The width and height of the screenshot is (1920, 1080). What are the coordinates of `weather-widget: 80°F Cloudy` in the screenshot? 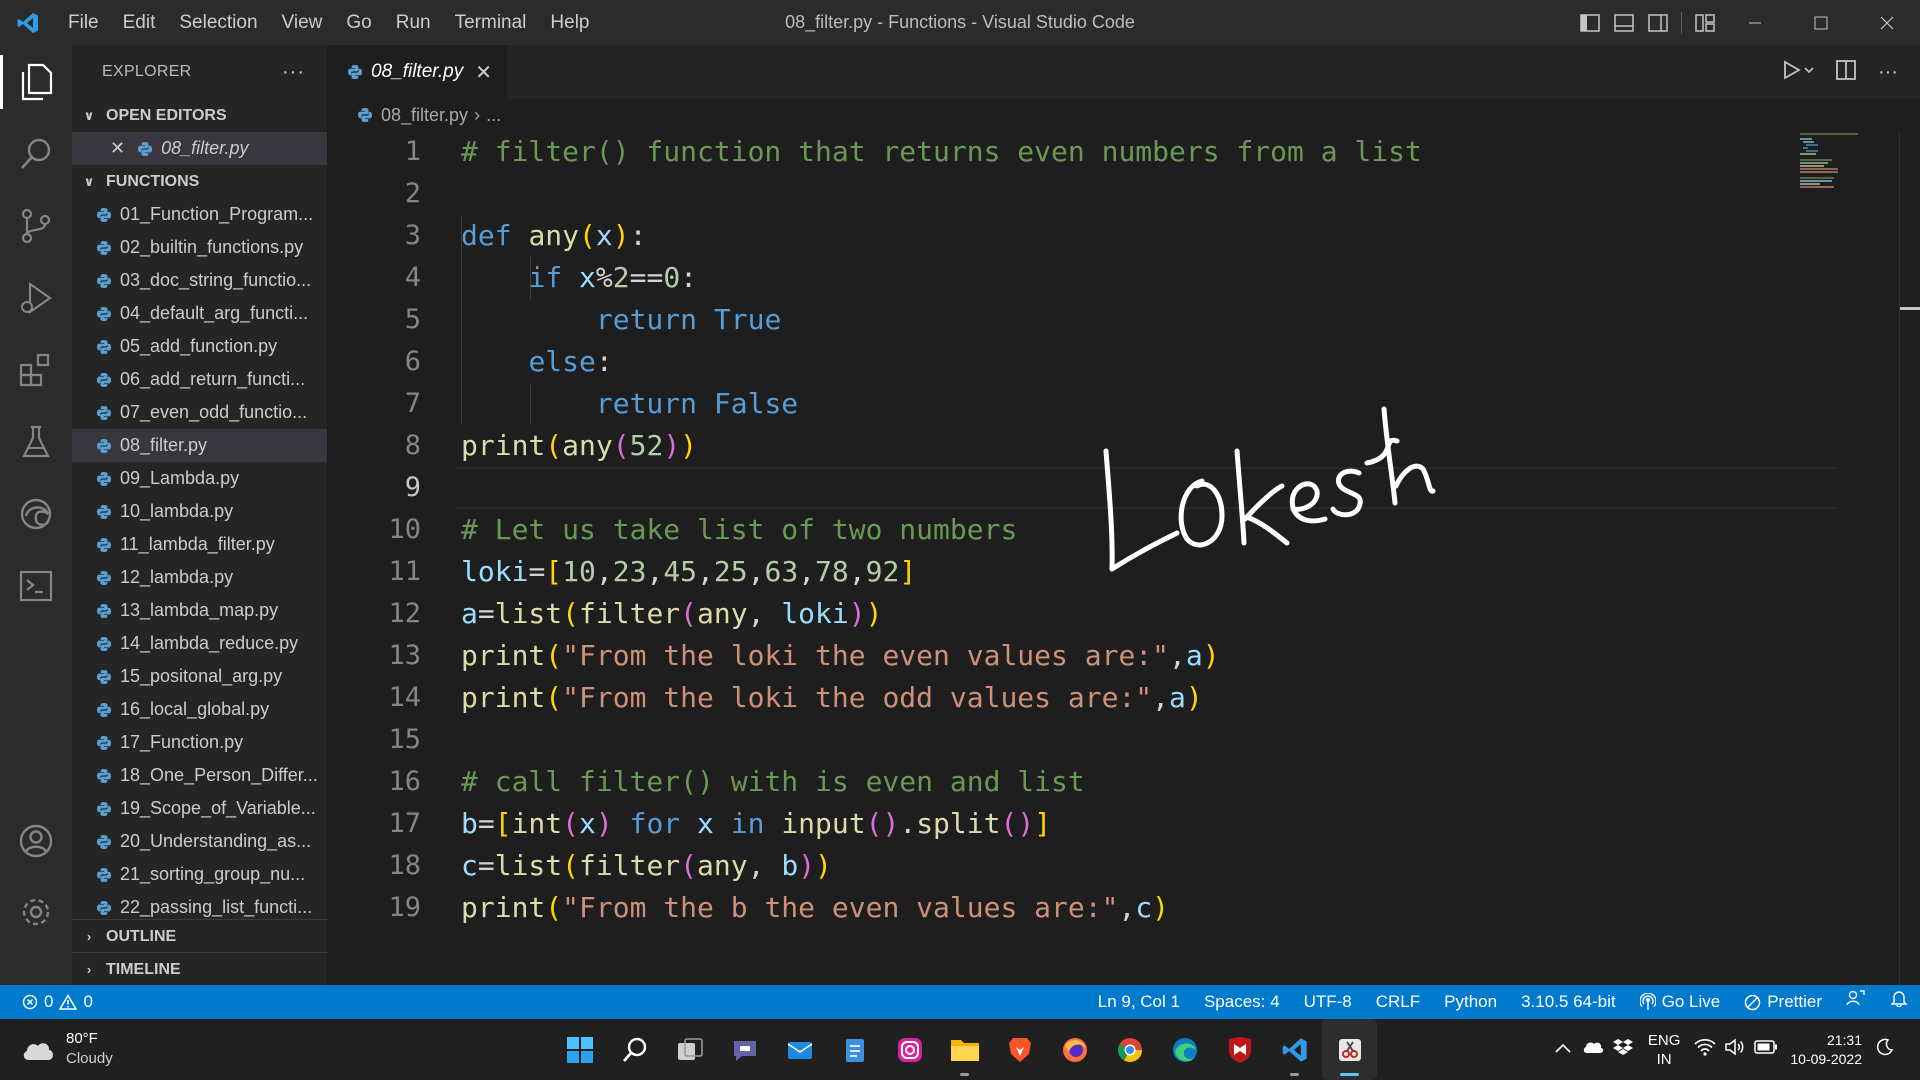 It's located at (66, 1049).